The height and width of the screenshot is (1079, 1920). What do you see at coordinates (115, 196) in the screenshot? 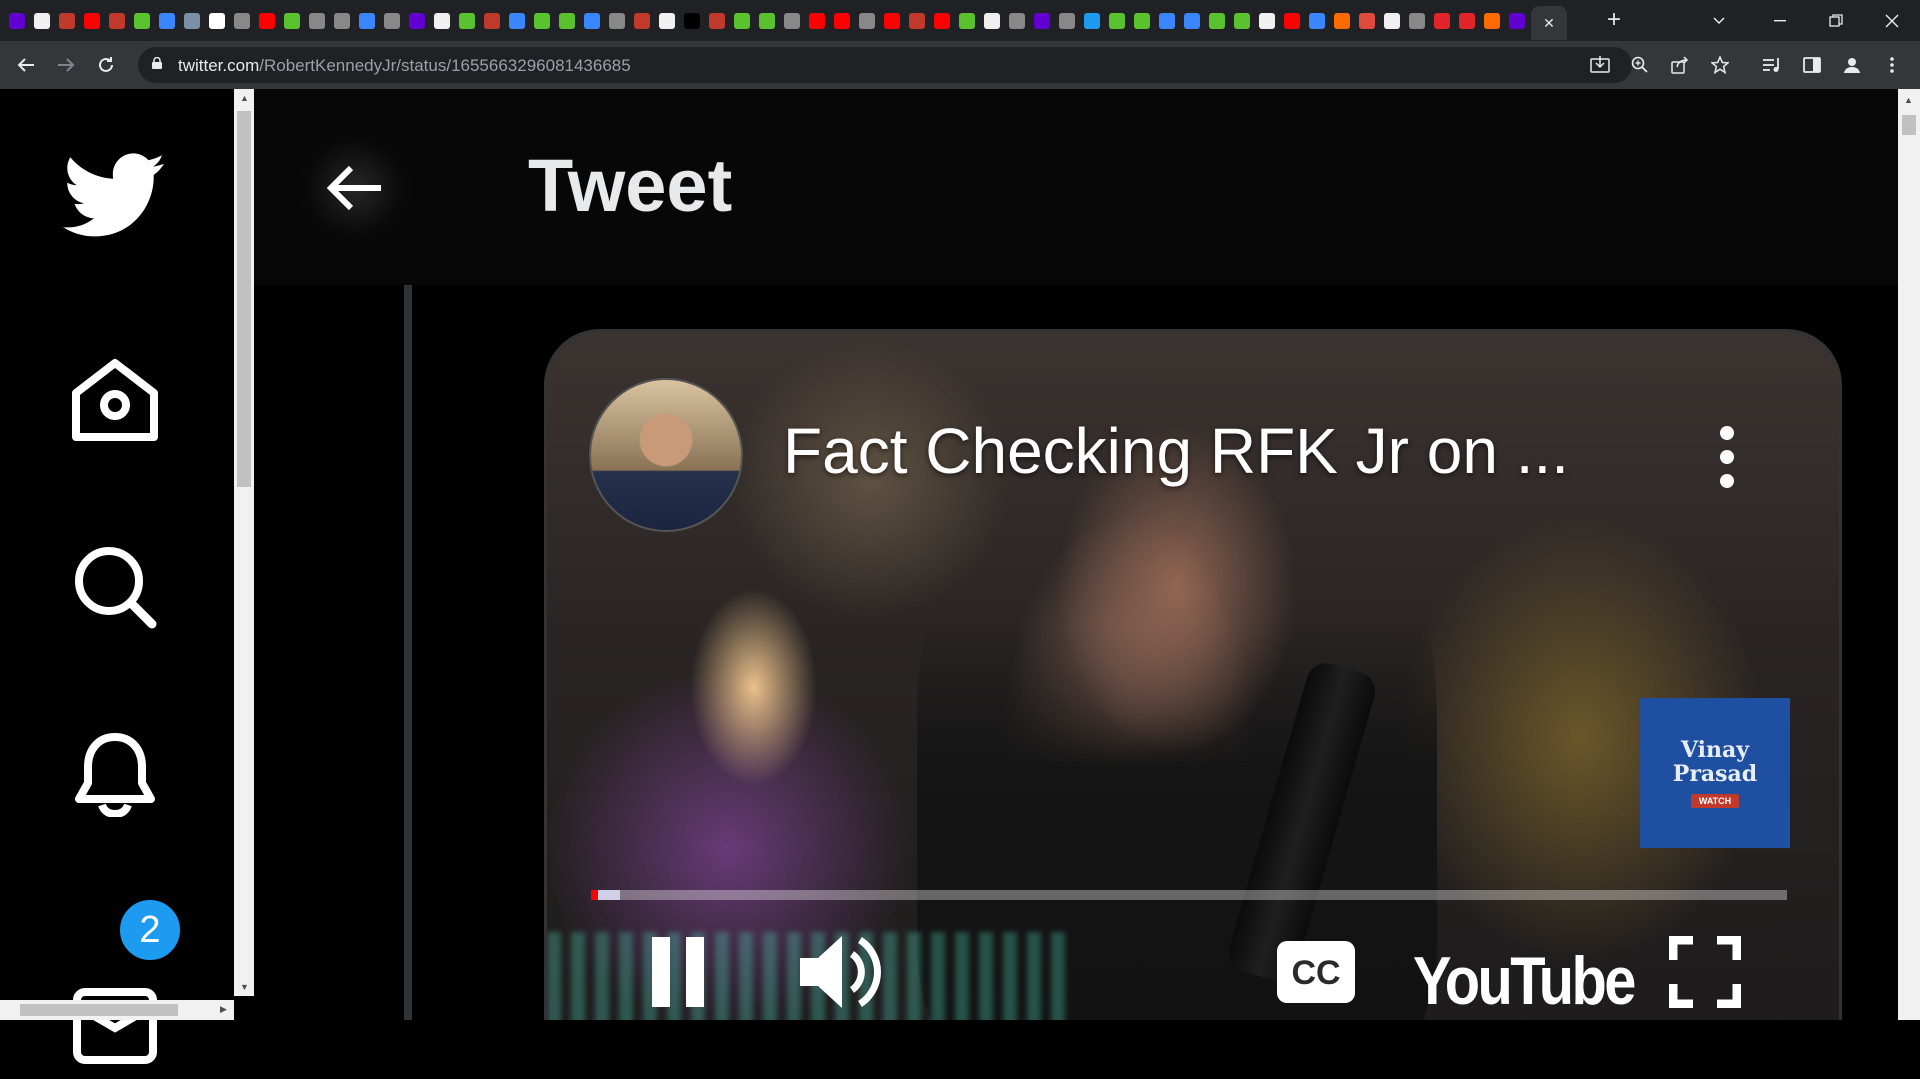
I see `twitter-logo-icon` at bounding box center [115, 196].